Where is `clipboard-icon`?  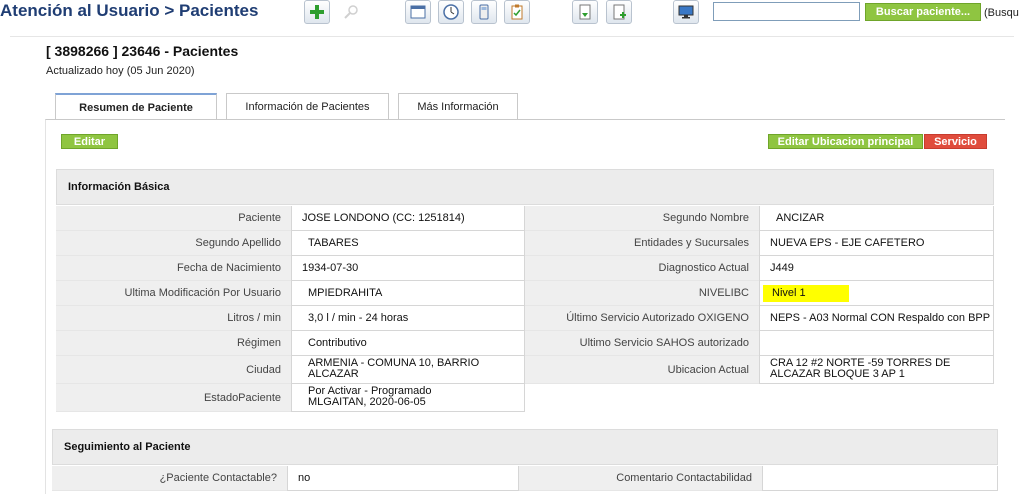
clipboard-icon is located at coordinates (517, 12).